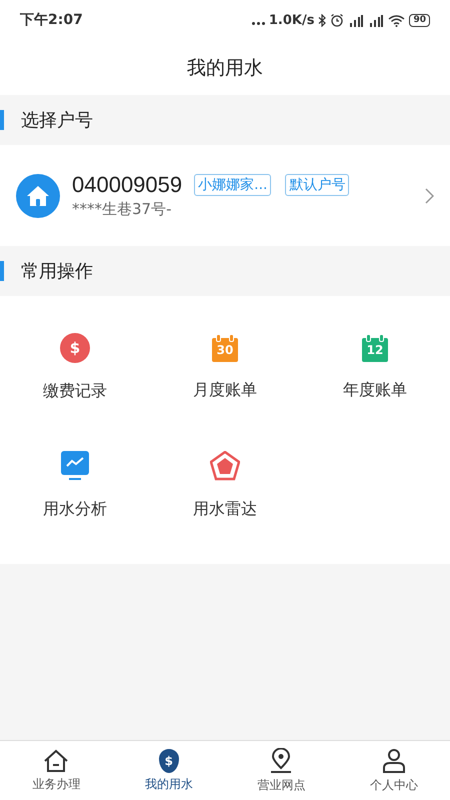  I want to click on account-address: ****生巷37号-, so click(122, 209).